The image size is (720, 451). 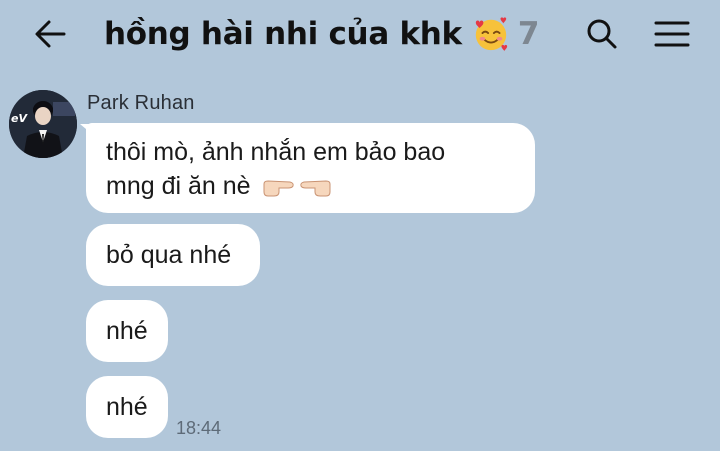 I want to click on profile-photo: eV, so click(x=43, y=124).